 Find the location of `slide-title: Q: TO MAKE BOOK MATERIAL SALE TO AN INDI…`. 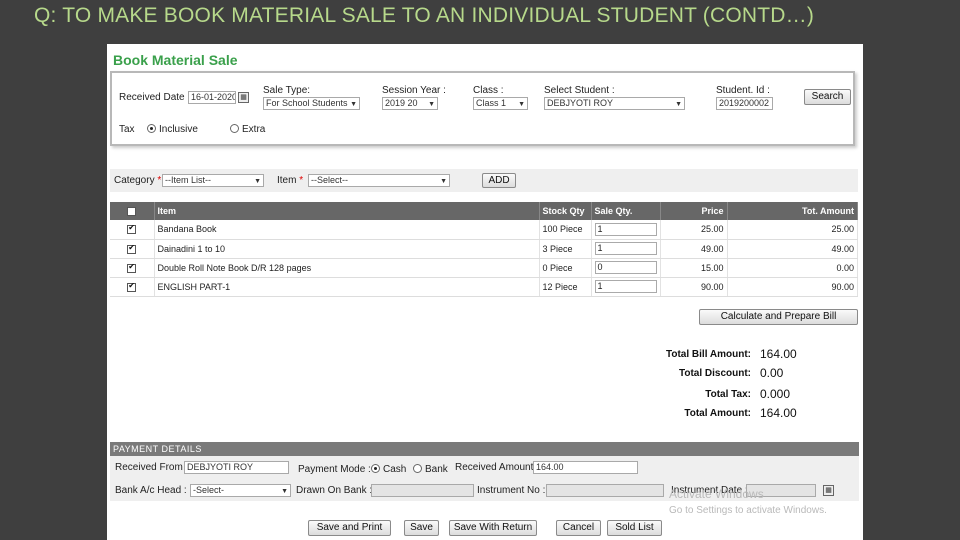

slide-title: Q: TO MAKE BOOK MATERIAL SALE TO AN INDI… is located at coordinates (424, 15).